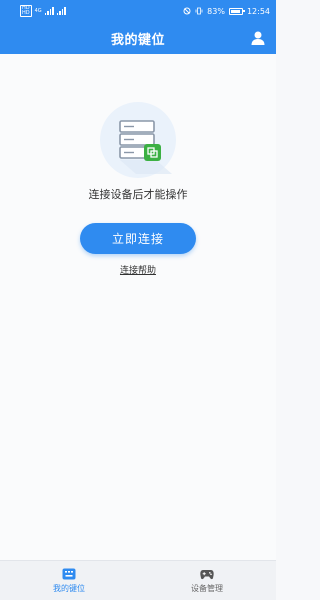  I want to click on device-server-icon, so click(138, 140).